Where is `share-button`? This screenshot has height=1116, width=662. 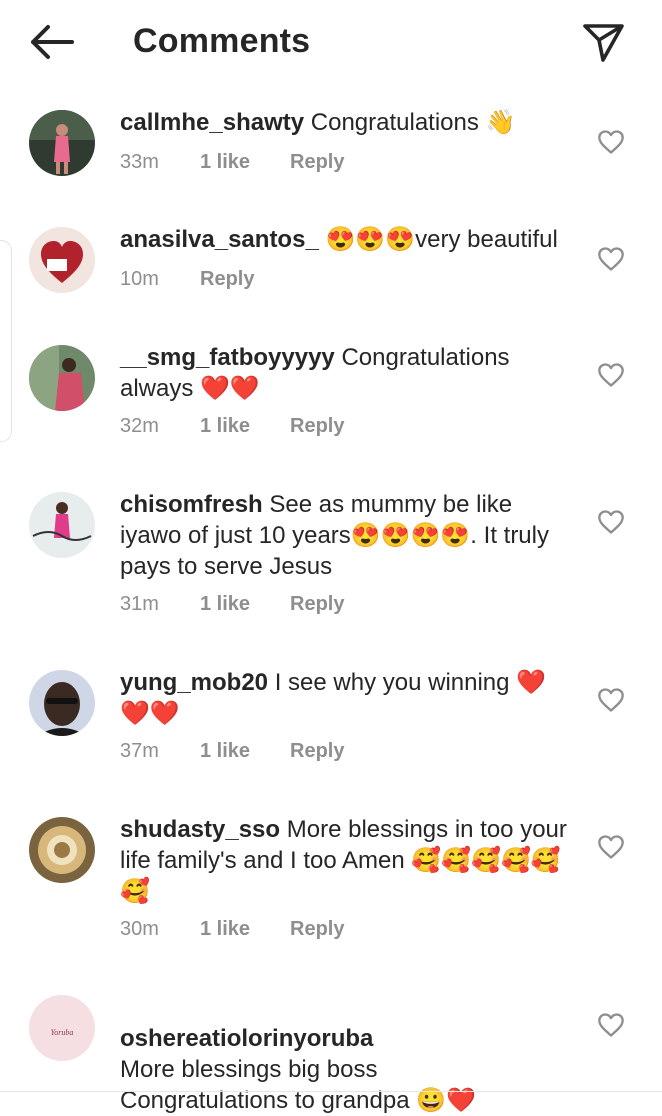
share-button is located at coordinates (603, 43).